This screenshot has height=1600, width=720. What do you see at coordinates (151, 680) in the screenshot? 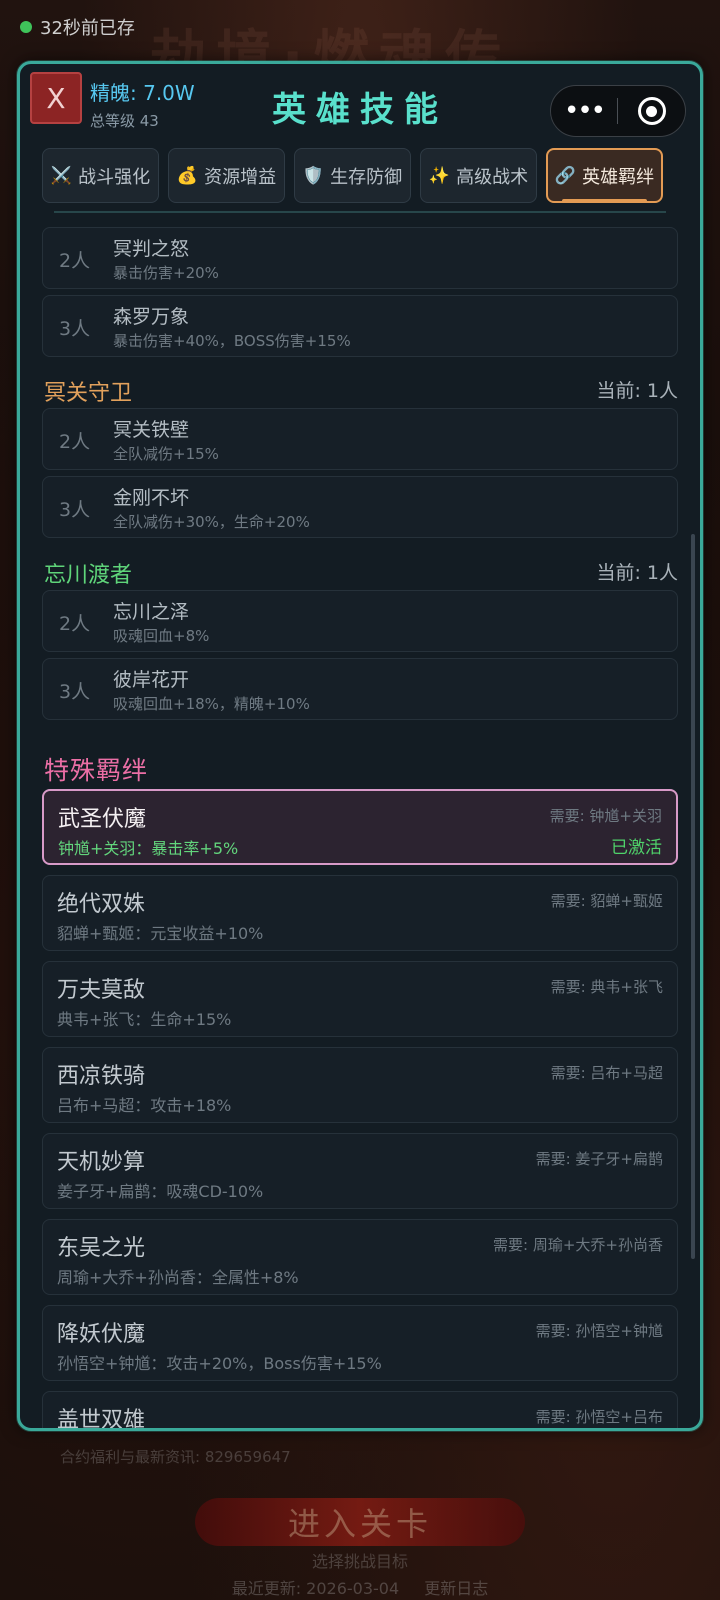
I see `tier-name: 彼岸花开` at bounding box center [151, 680].